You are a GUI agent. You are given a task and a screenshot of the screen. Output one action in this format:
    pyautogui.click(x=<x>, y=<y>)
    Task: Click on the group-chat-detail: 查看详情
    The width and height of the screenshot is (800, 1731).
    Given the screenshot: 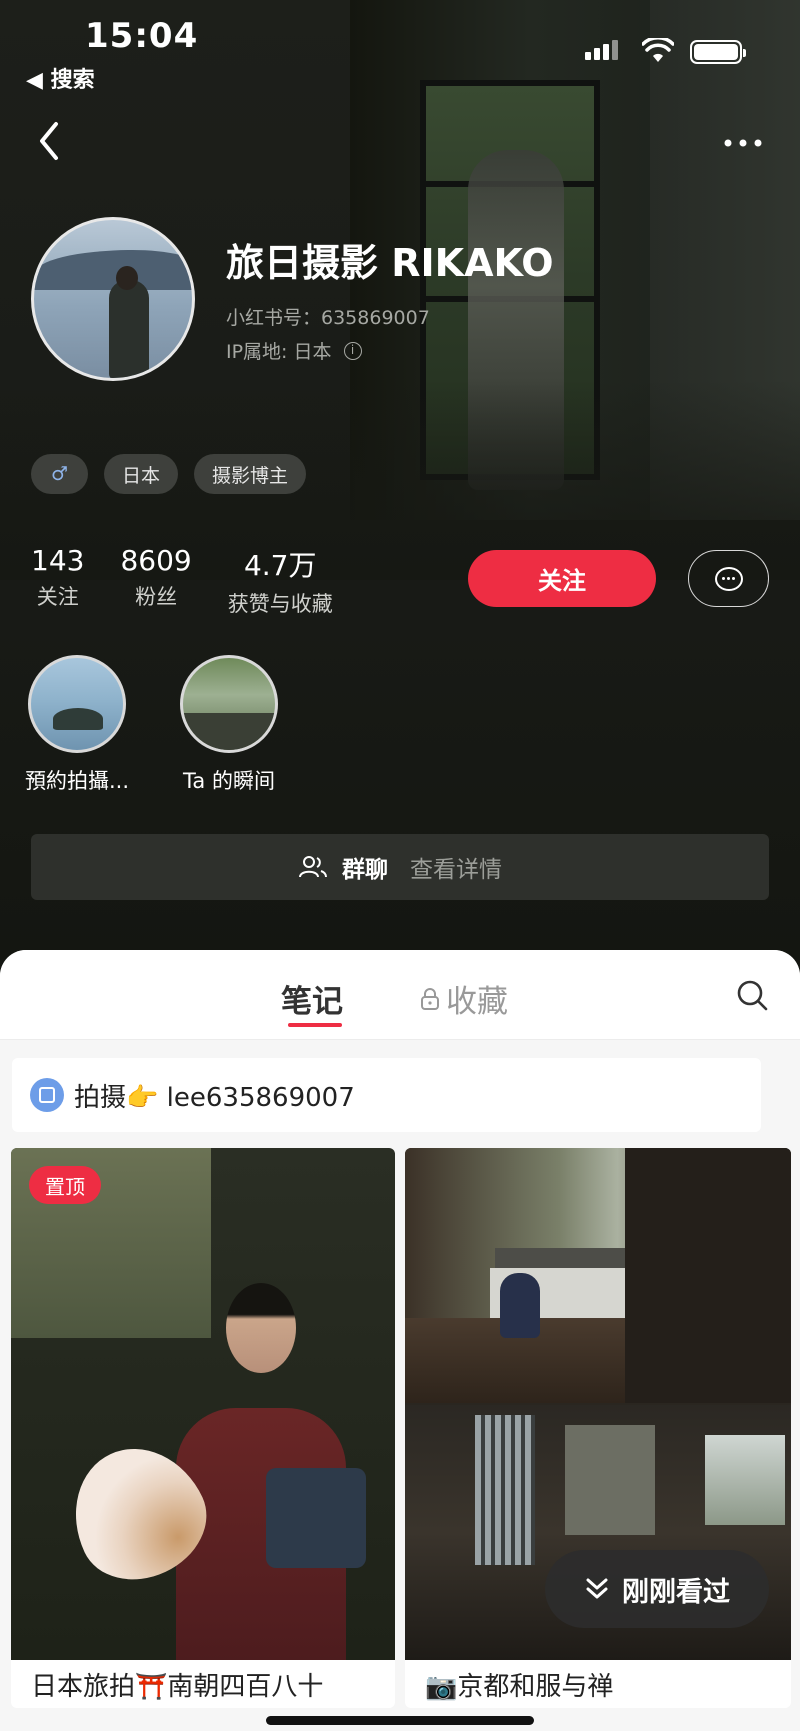 What is the action you would take?
    pyautogui.click(x=456, y=870)
    